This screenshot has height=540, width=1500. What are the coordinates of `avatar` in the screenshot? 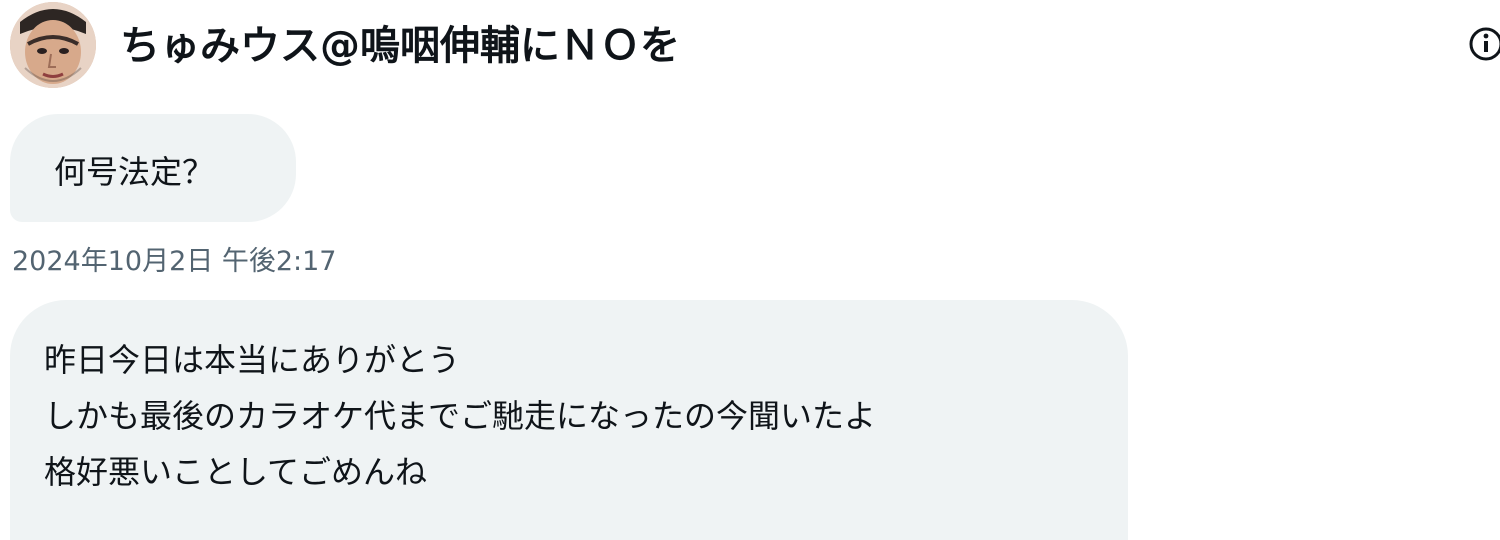 It's located at (53, 45).